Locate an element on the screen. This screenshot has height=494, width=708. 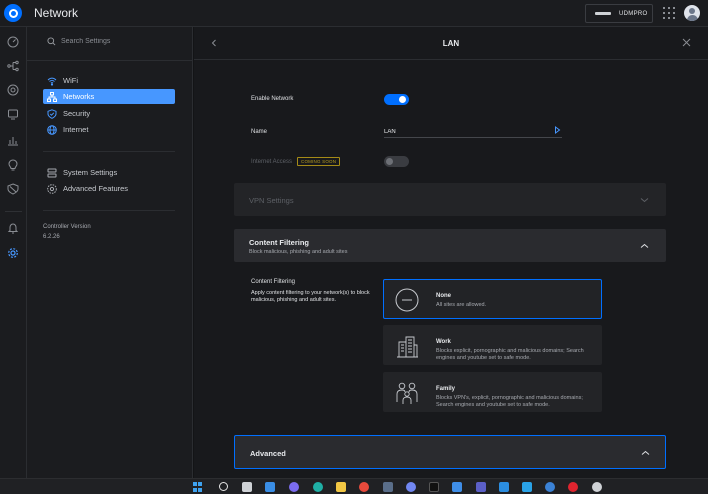
statistics-icon is located at coordinates (13, 140).